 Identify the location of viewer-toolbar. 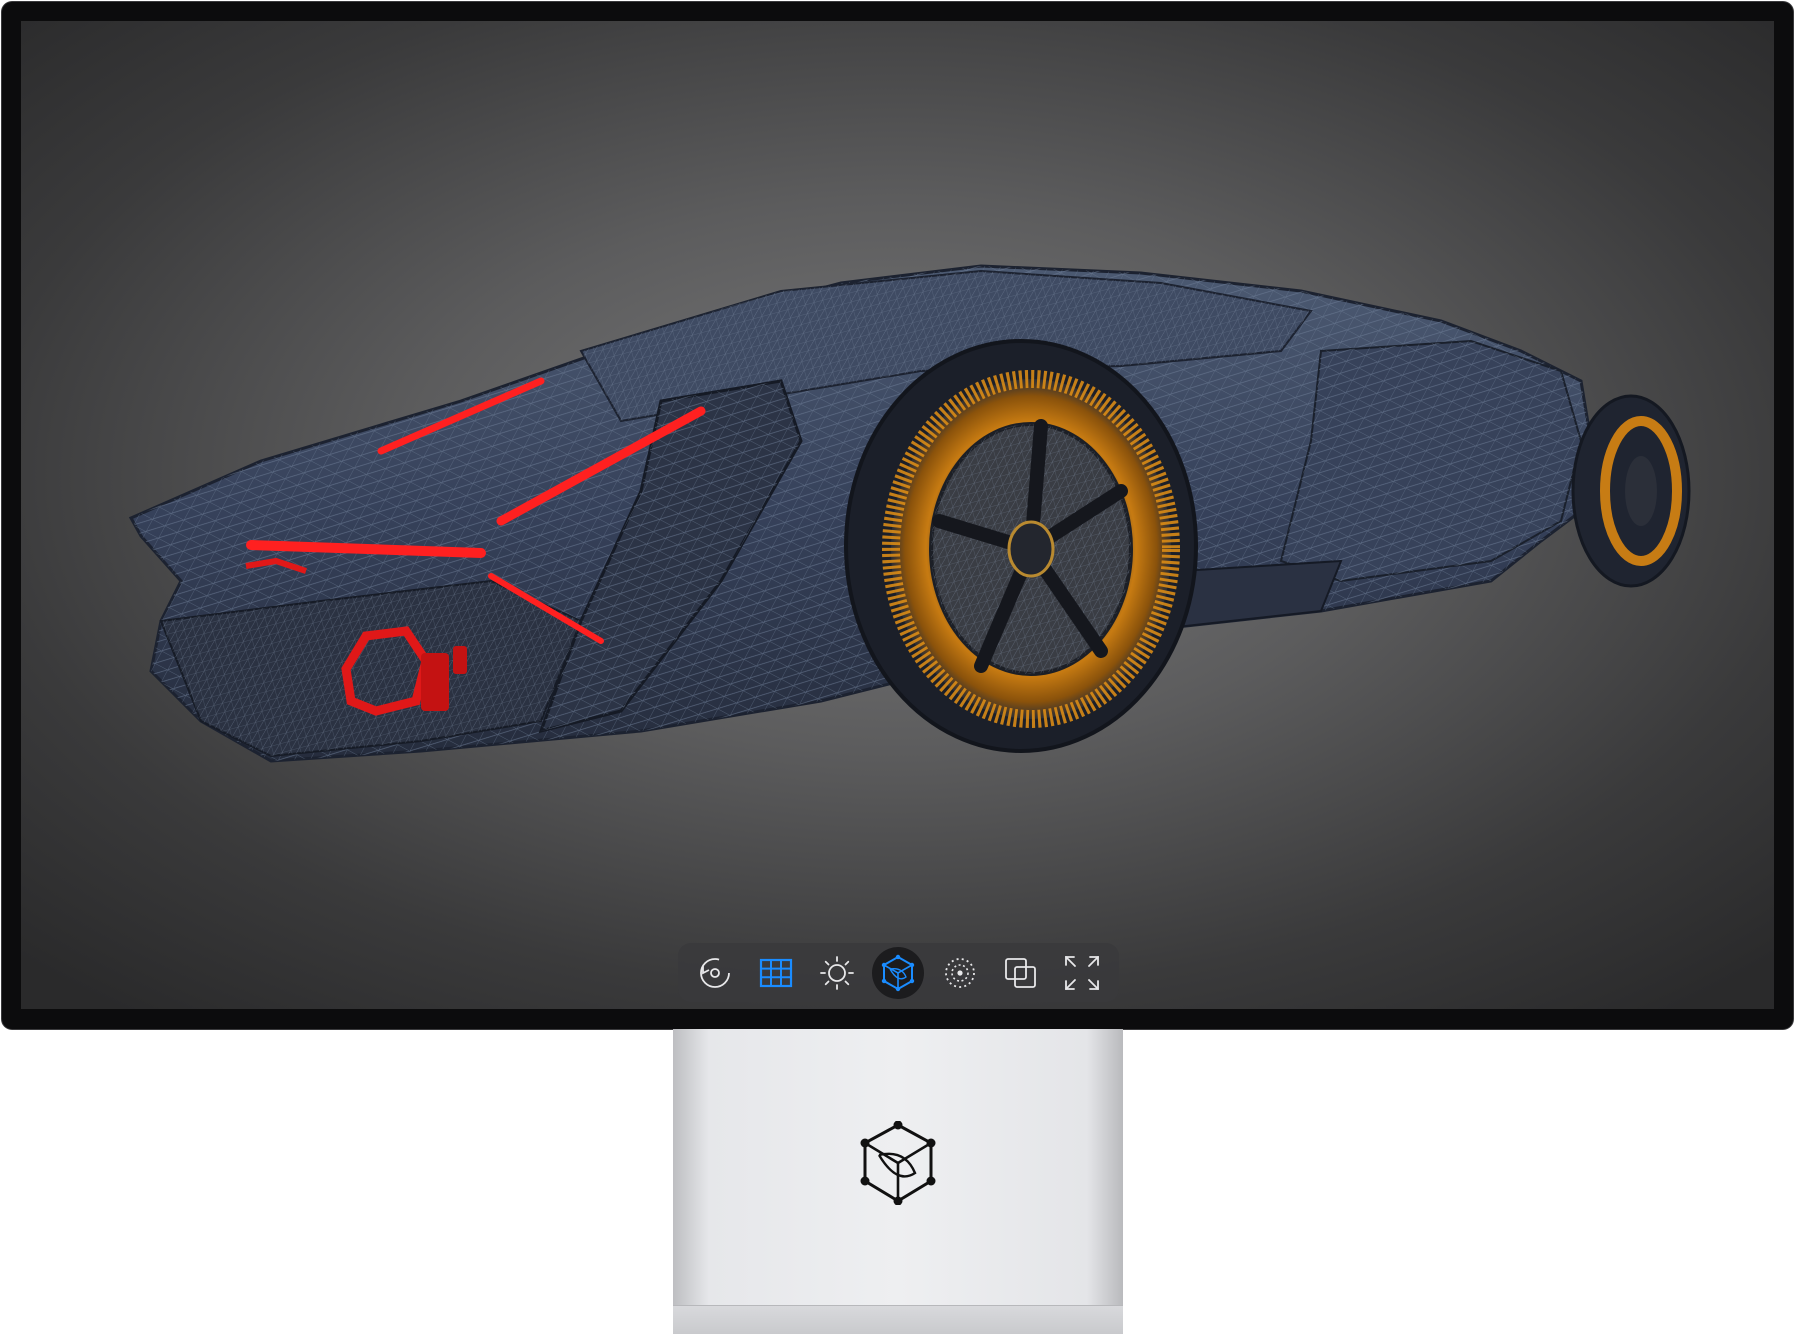
(898, 972).